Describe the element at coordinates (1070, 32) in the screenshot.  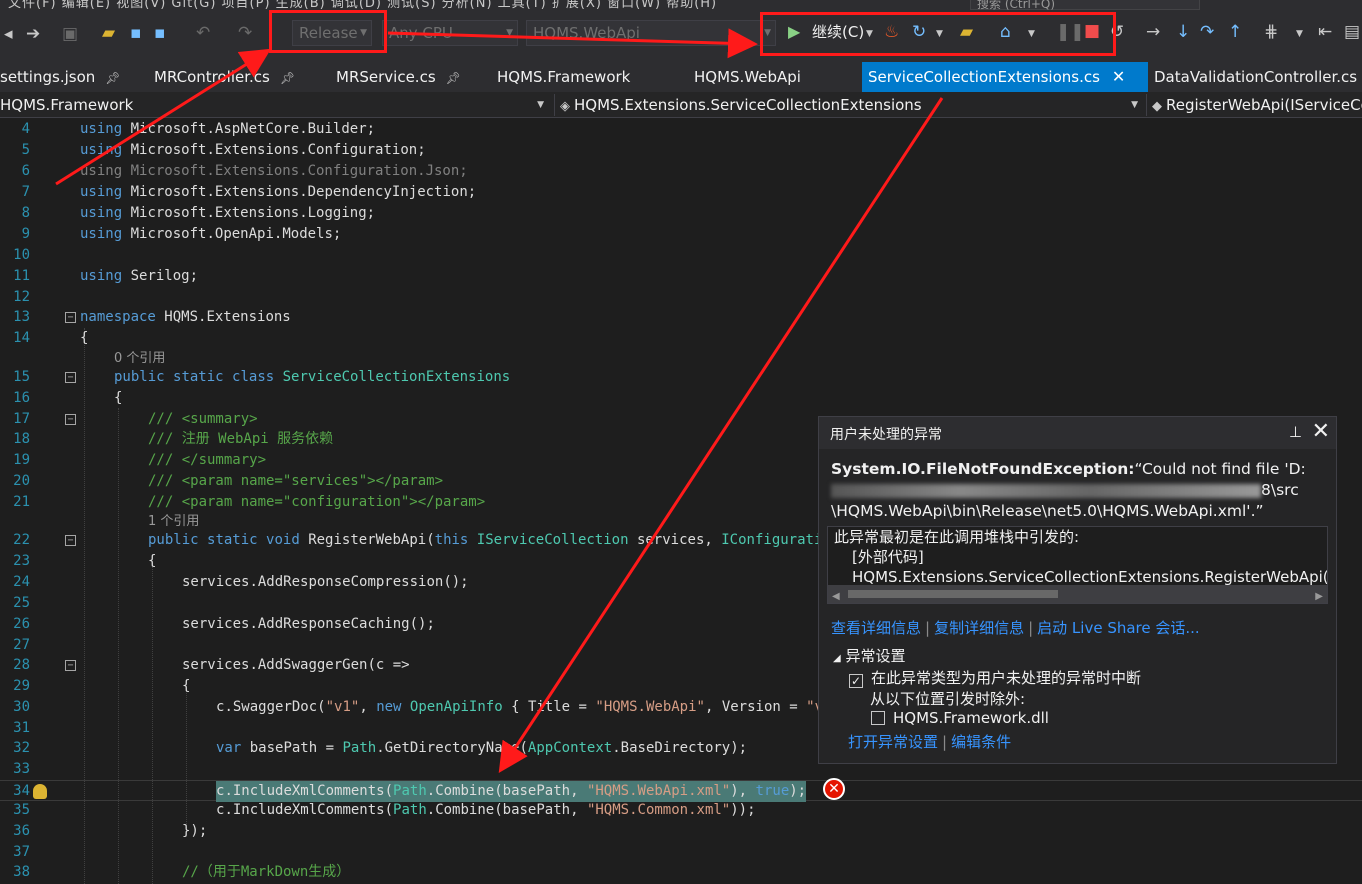
I see `pause-icon: ❚❚` at that location.